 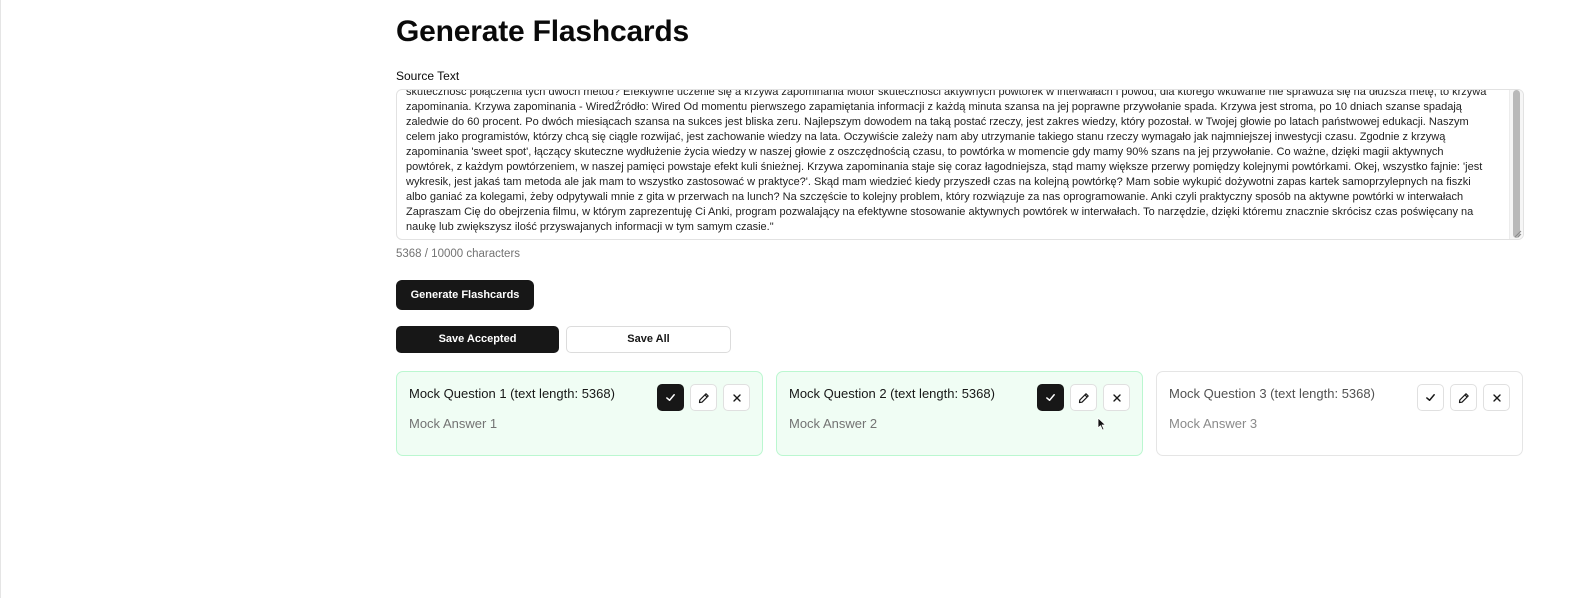 I want to click on save-actions: Save Accepted Save All, so click(x=960, y=339).